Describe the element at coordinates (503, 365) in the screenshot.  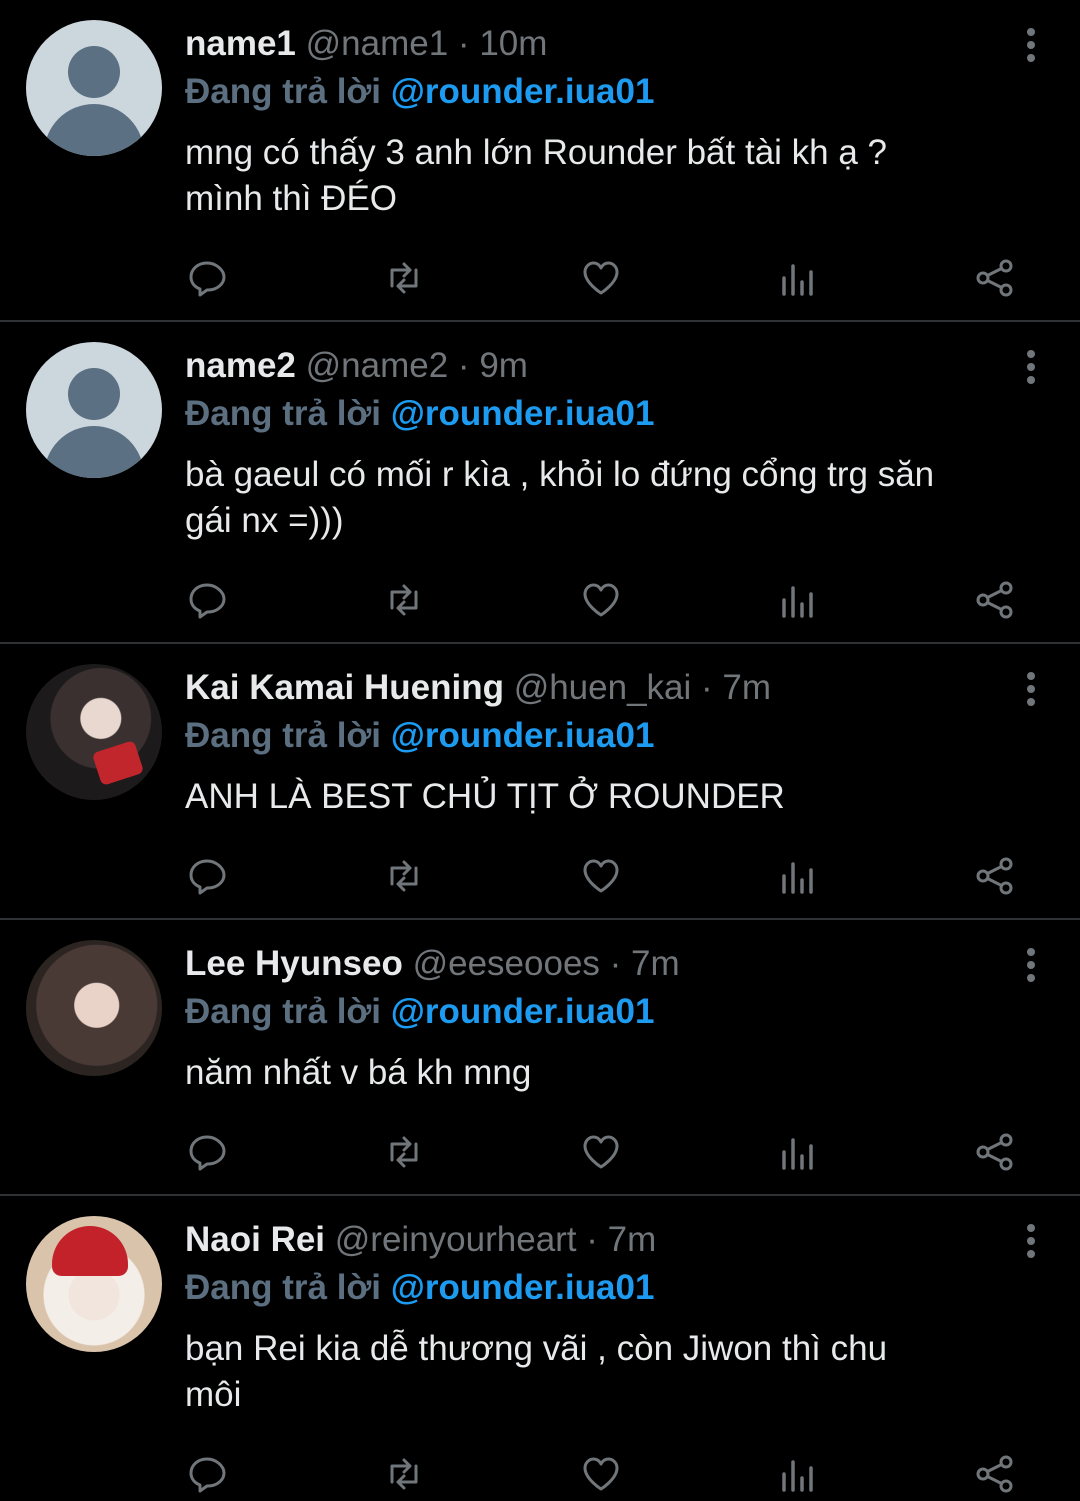
I see `timestamp: 9m` at that location.